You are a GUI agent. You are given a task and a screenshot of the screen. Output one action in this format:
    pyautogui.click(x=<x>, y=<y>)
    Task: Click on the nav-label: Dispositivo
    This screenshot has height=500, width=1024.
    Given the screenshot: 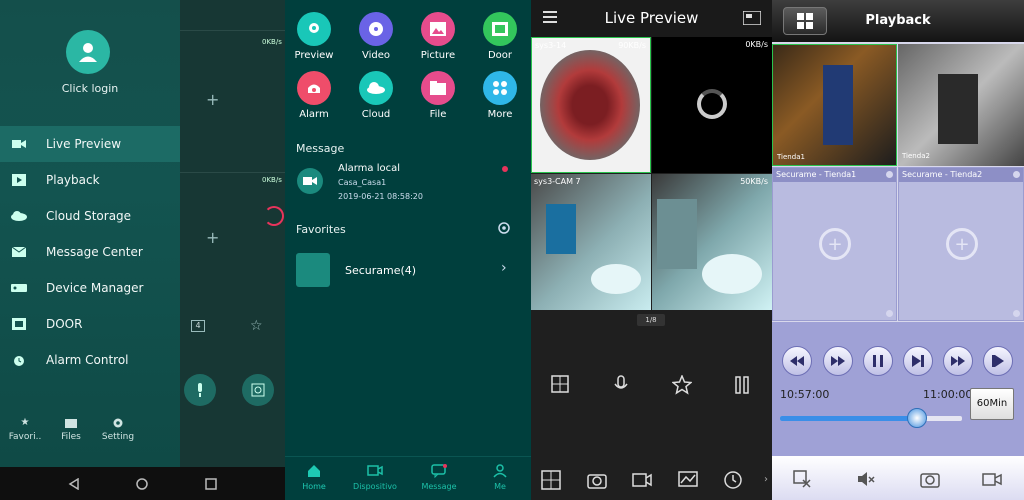 What is the action you would take?
    pyautogui.click(x=375, y=486)
    